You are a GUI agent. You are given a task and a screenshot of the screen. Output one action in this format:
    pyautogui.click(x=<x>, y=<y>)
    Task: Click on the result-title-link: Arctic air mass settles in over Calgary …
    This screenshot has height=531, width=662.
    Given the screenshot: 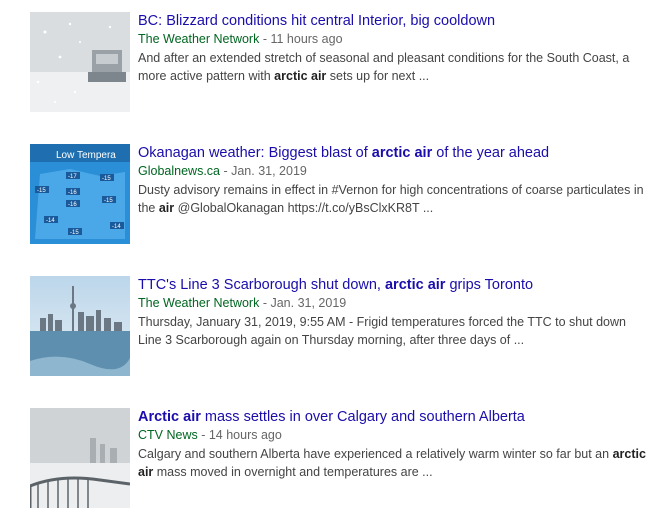 What is the action you would take?
    pyautogui.click(x=393, y=417)
    